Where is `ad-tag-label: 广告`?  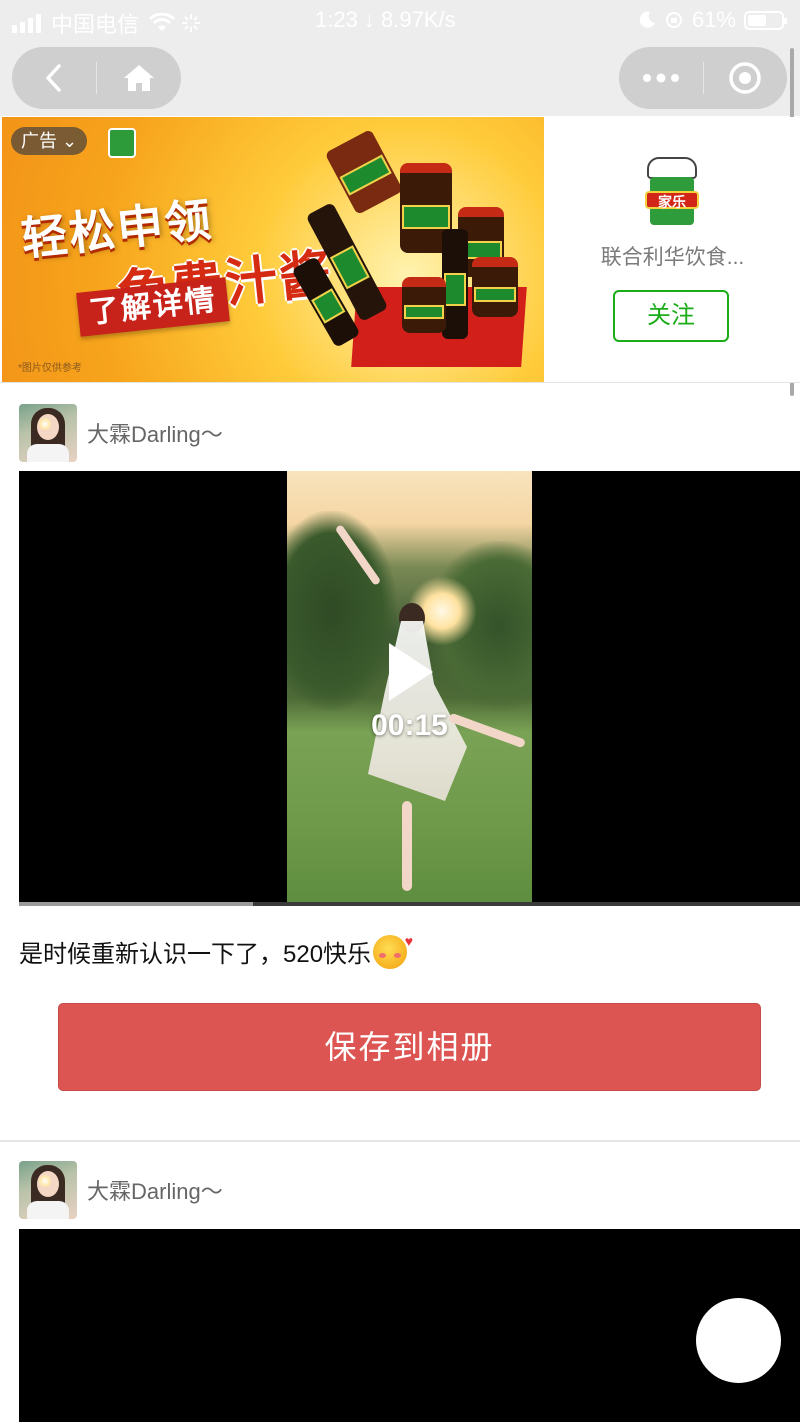 ad-tag-label: 广告 is located at coordinates (39, 141).